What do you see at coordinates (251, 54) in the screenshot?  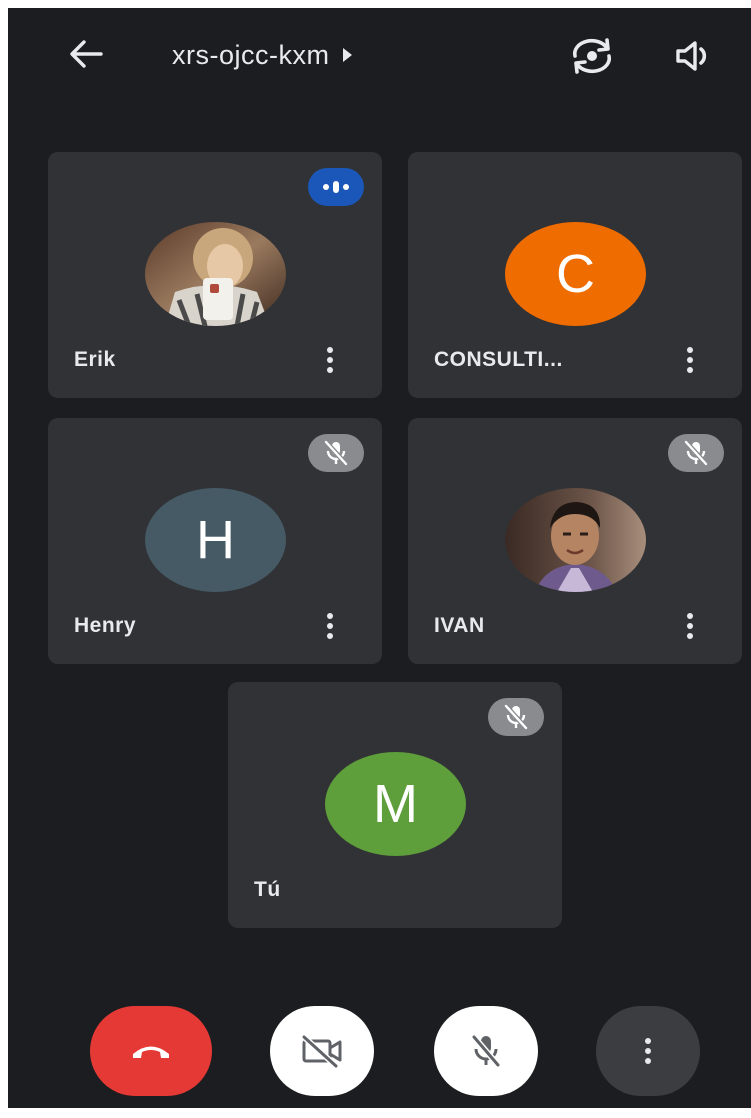 I see `meeting-code: xrs-ojcc-kxm` at bounding box center [251, 54].